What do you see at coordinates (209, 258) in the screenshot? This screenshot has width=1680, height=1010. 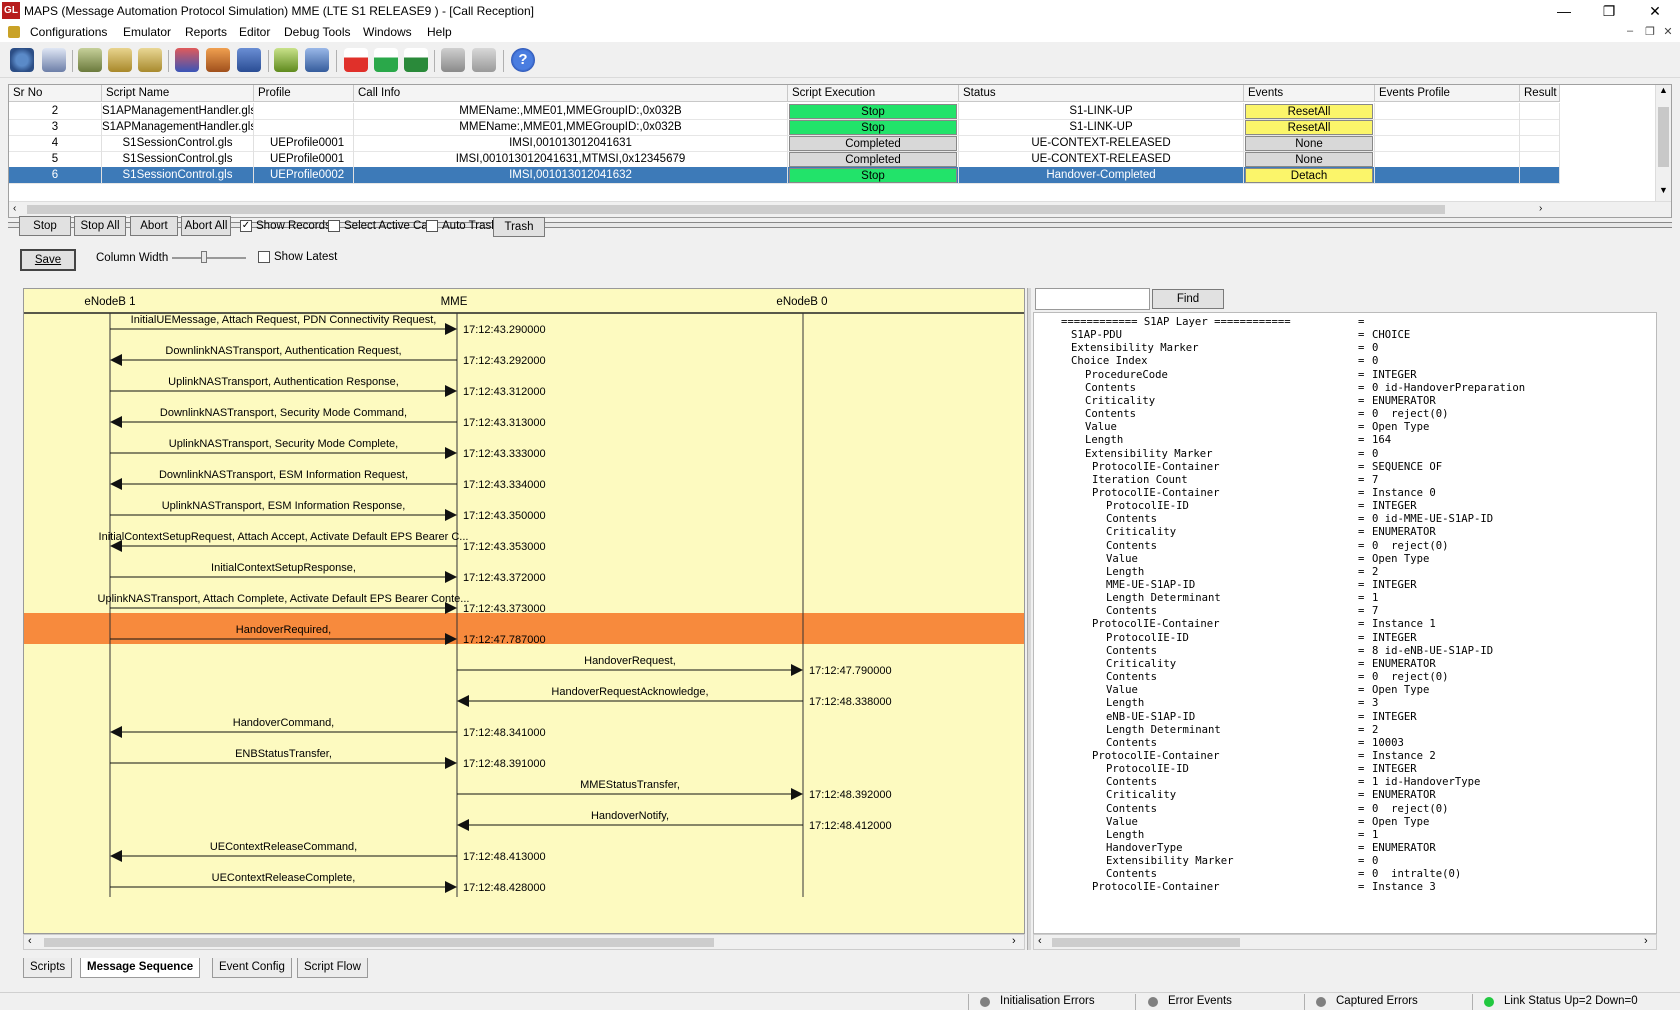 I see `column-width-slider` at bounding box center [209, 258].